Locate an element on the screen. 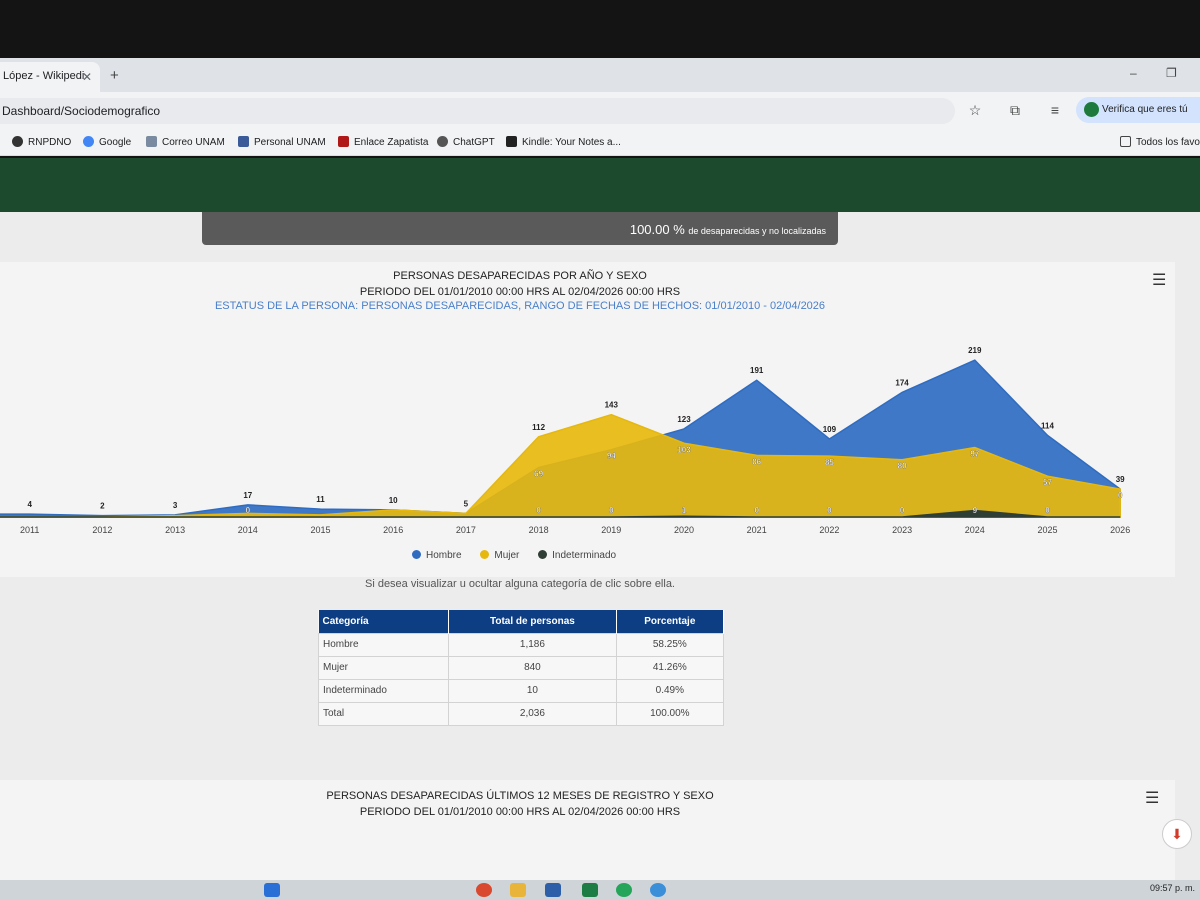 The height and width of the screenshot is (900, 1200). x-tick-label: 2022 is located at coordinates (829, 530).